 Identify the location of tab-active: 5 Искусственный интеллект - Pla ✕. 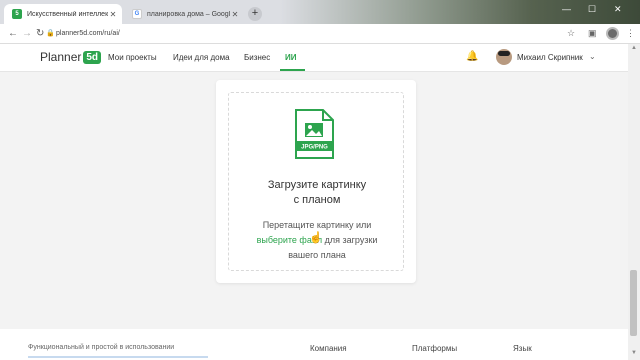
(63, 14).